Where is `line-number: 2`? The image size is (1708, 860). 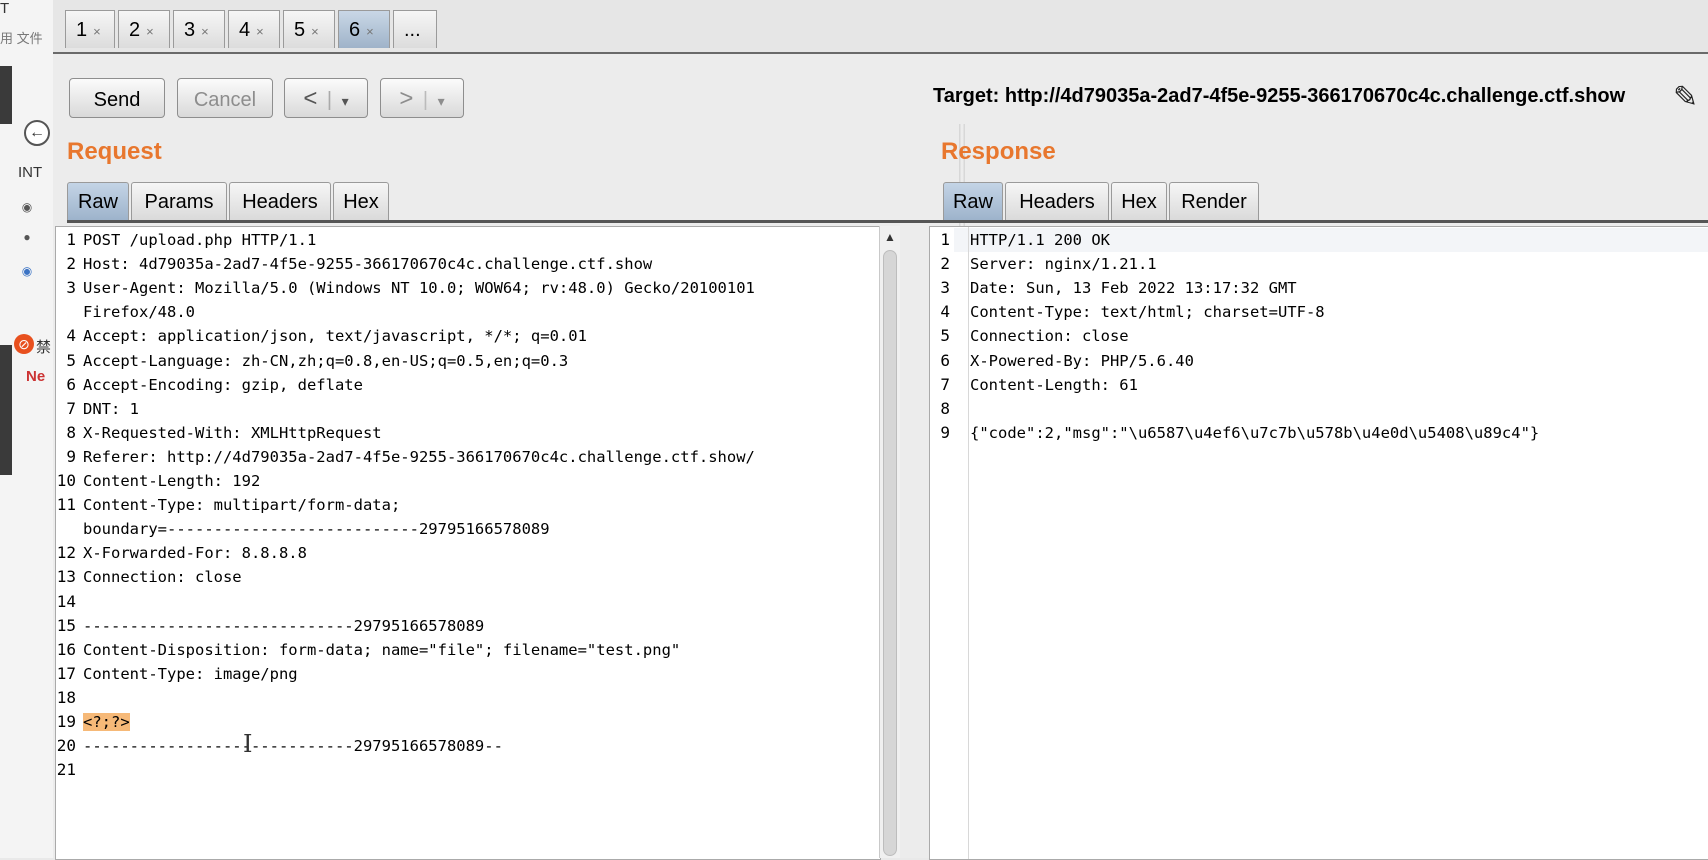 line-number: 2 is located at coordinates (71, 264).